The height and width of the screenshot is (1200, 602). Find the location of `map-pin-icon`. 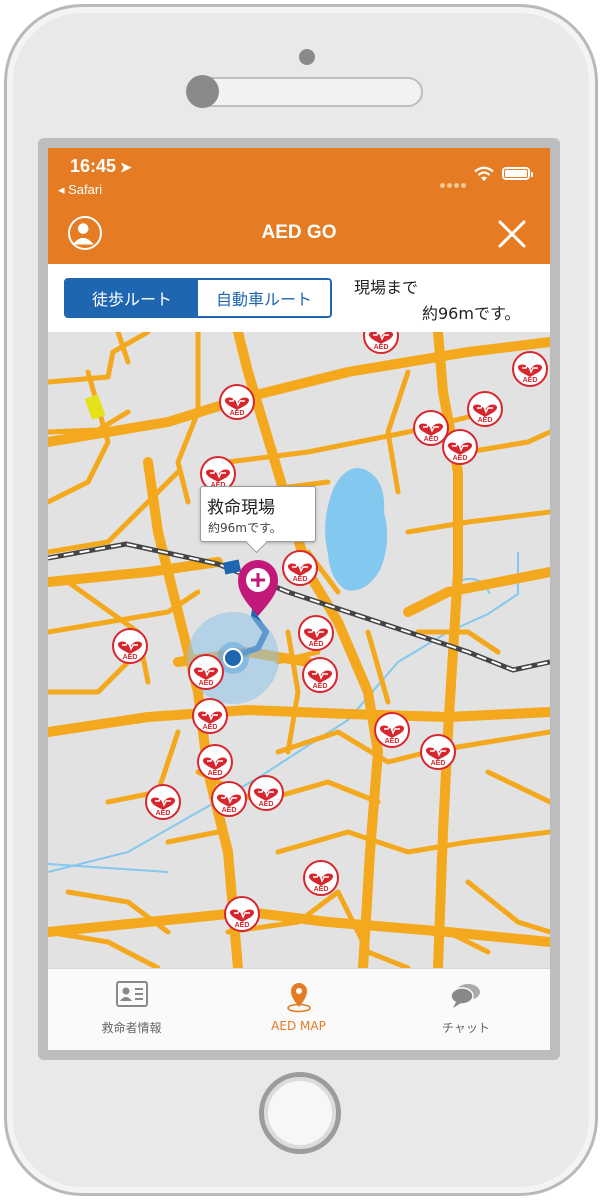

map-pin-icon is located at coordinates (298, 998).